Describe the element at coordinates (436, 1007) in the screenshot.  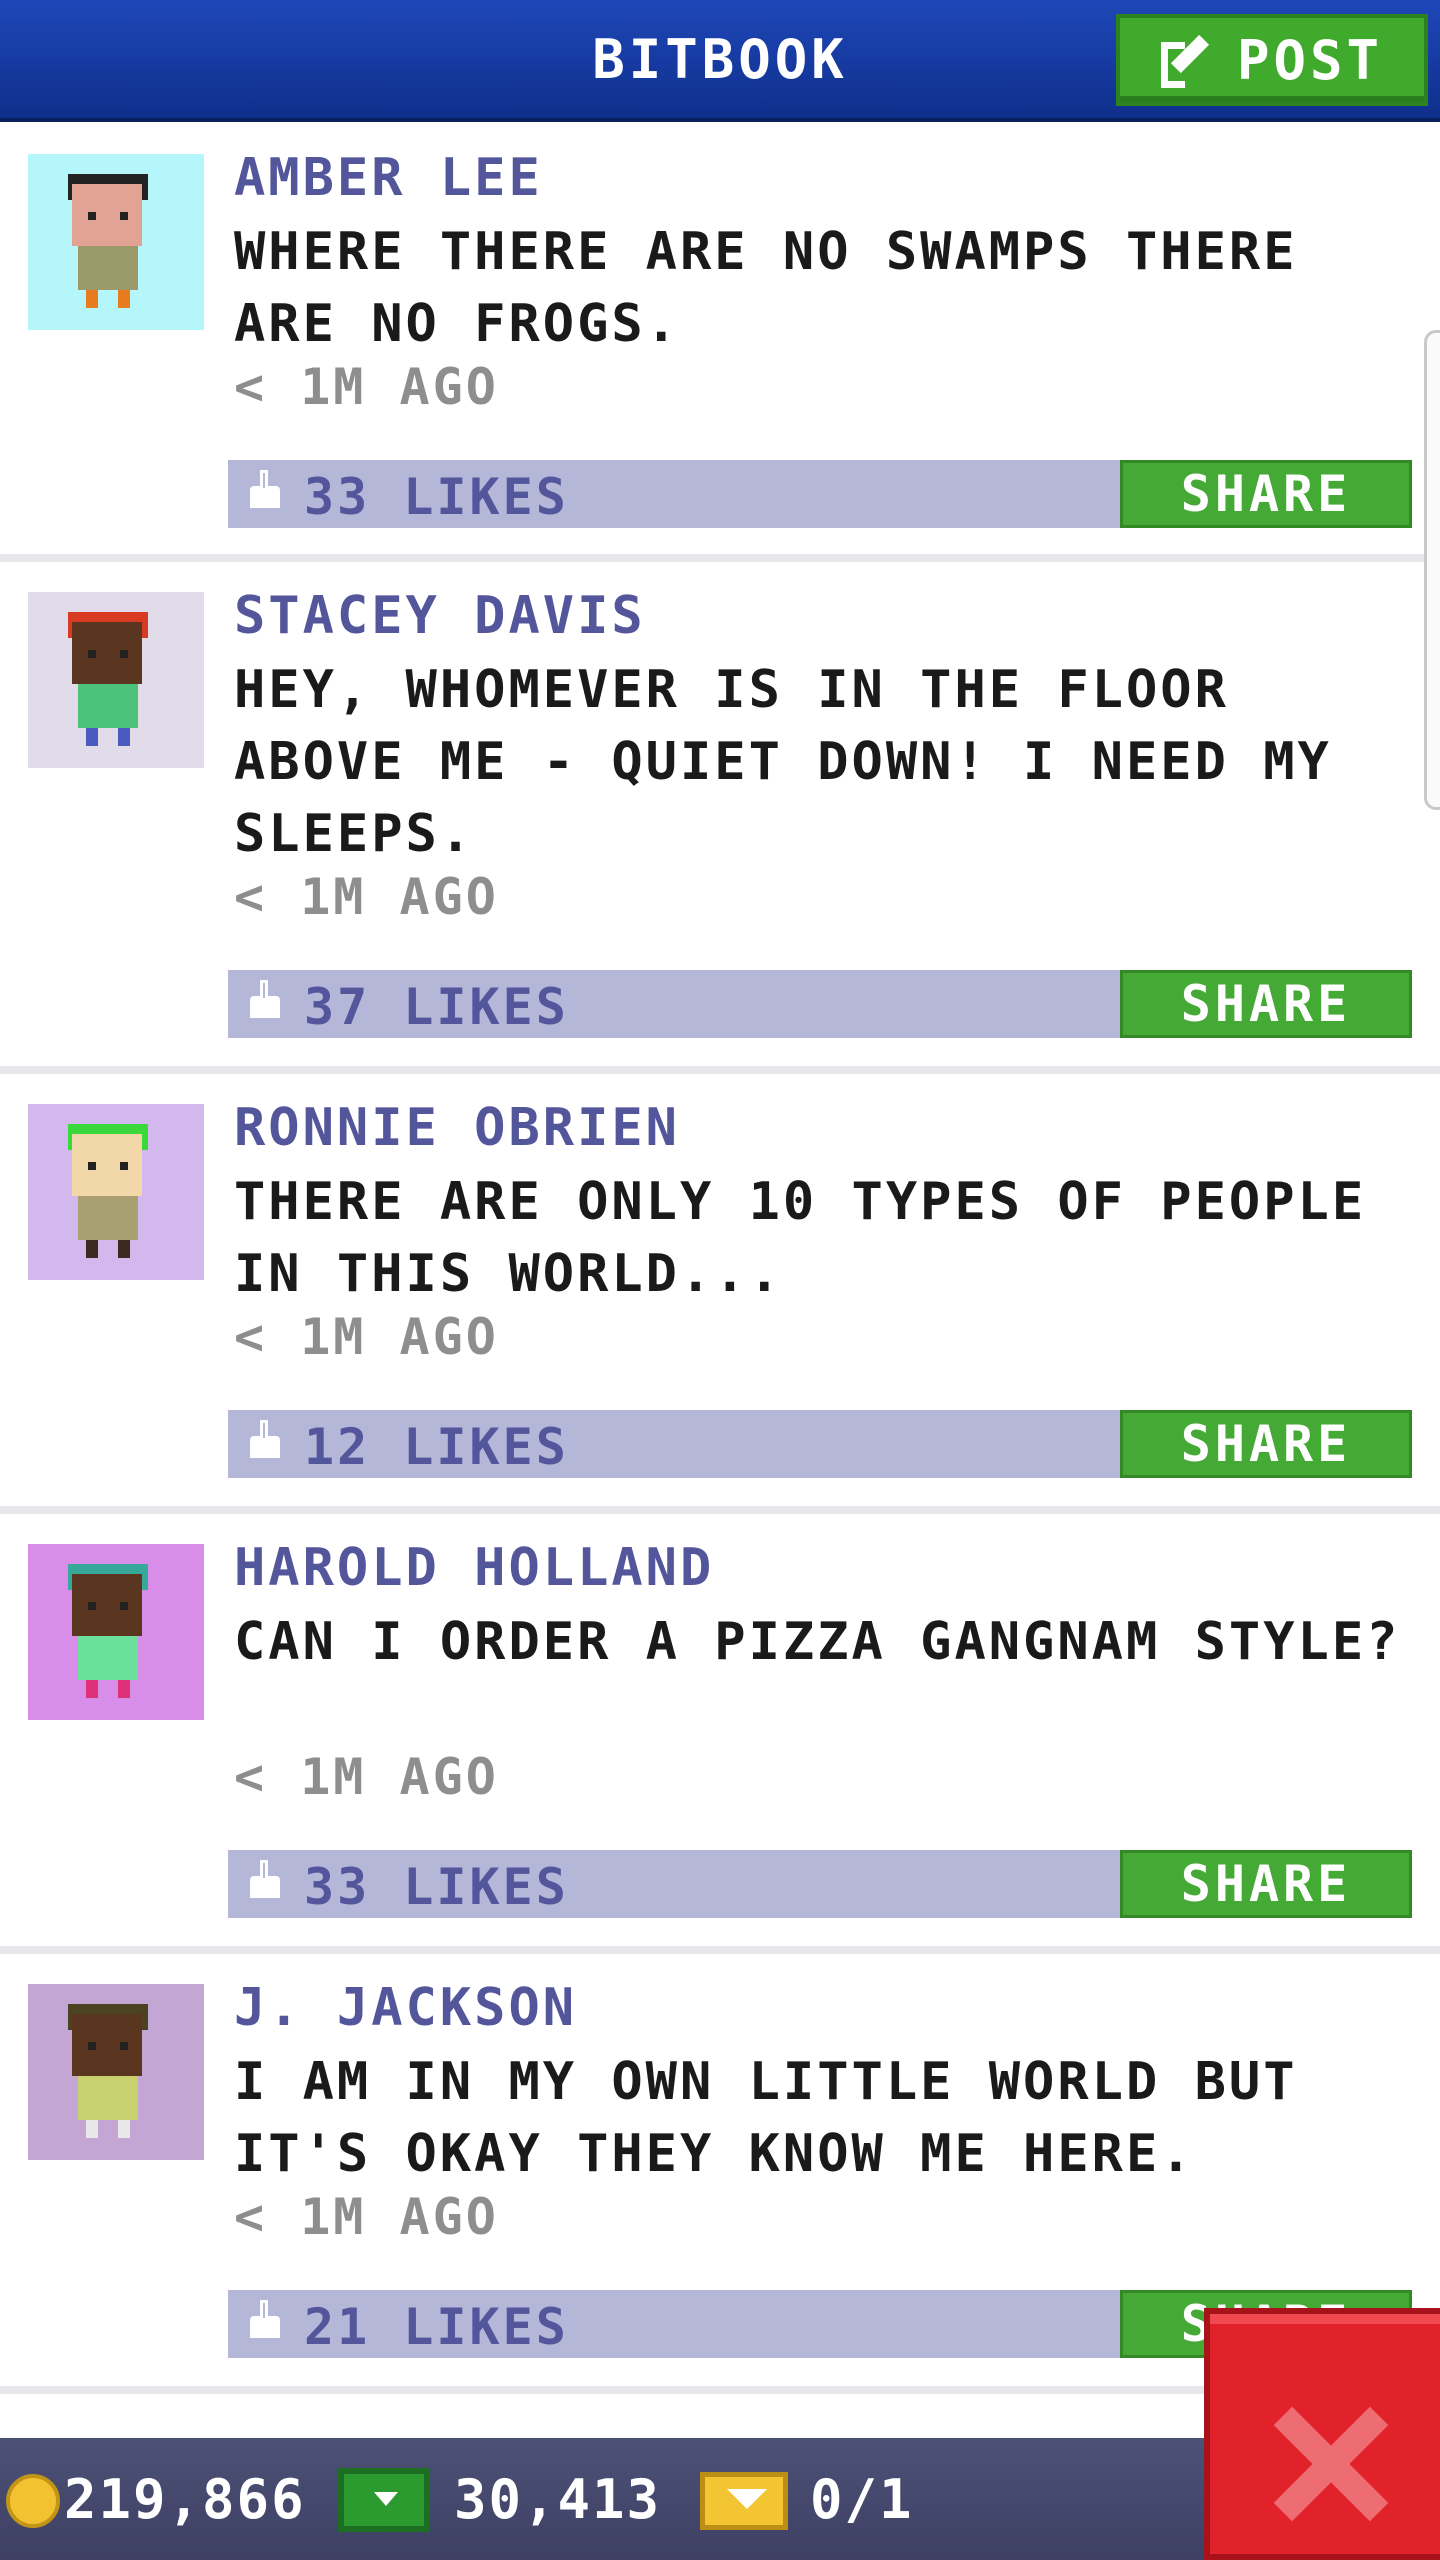
I see `like-count: 37 LIKES` at that location.